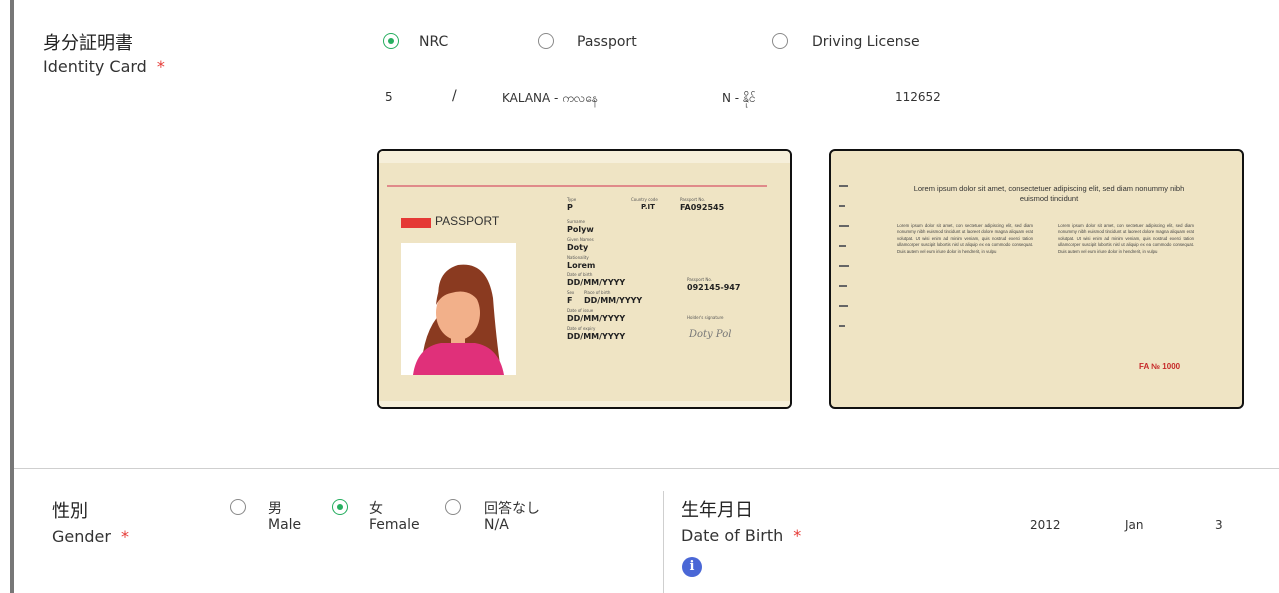 The image size is (1279, 593). Describe the element at coordinates (467, 221) in the screenshot. I see `passport-brand: PASSPORT` at that location.